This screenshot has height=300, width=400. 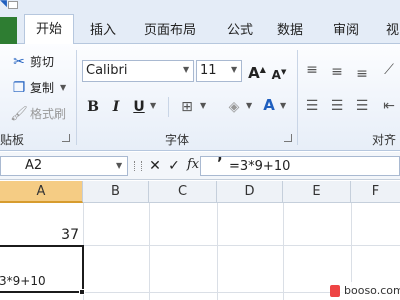 I want to click on formula-apostrophe: ’, so click(x=220, y=163).